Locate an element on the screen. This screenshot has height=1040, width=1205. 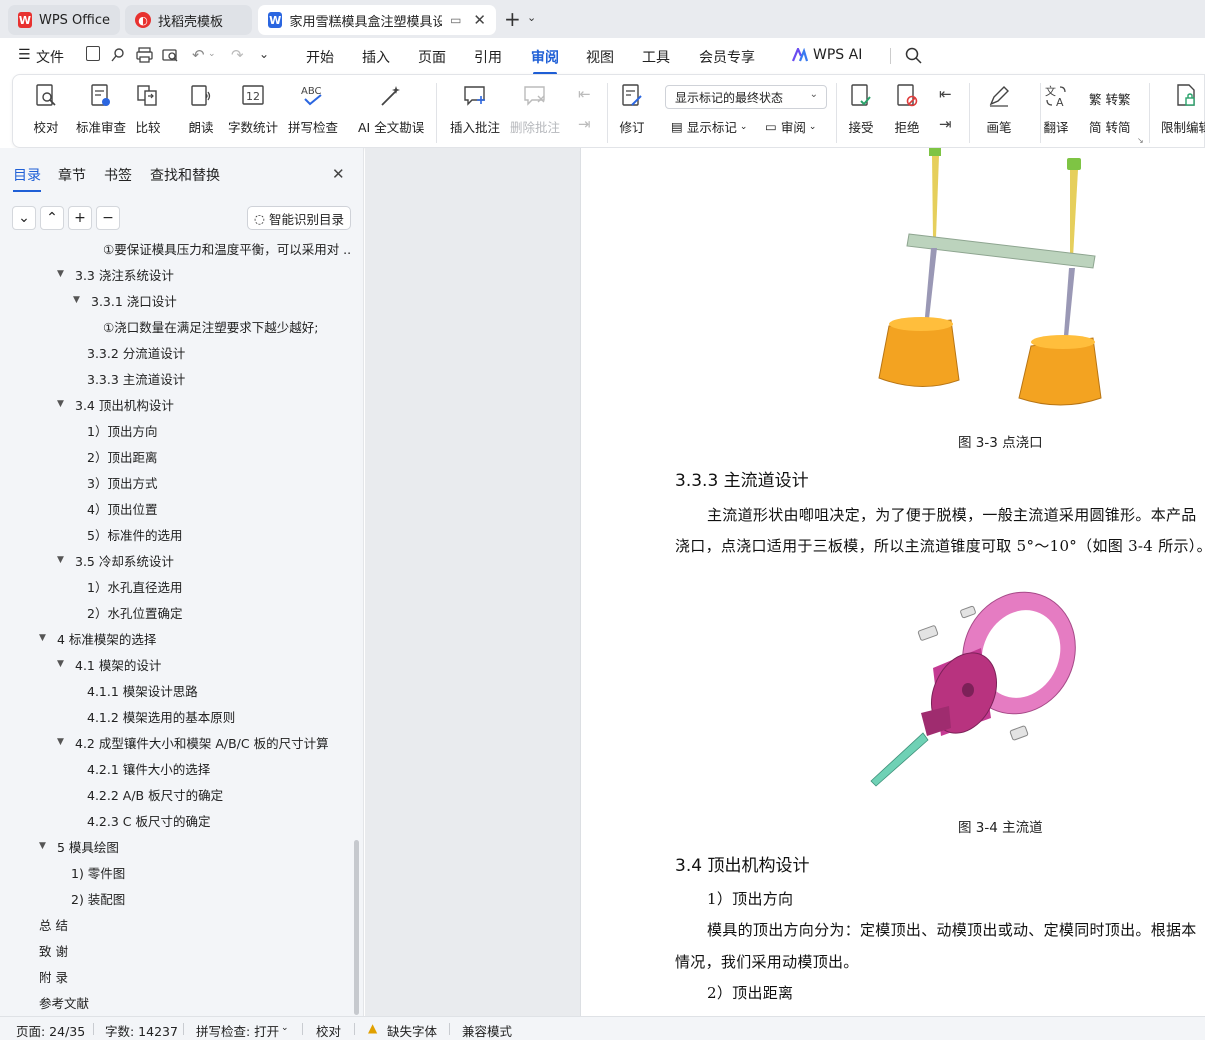
menu-member: 会员专享 is located at coordinates (727, 57).